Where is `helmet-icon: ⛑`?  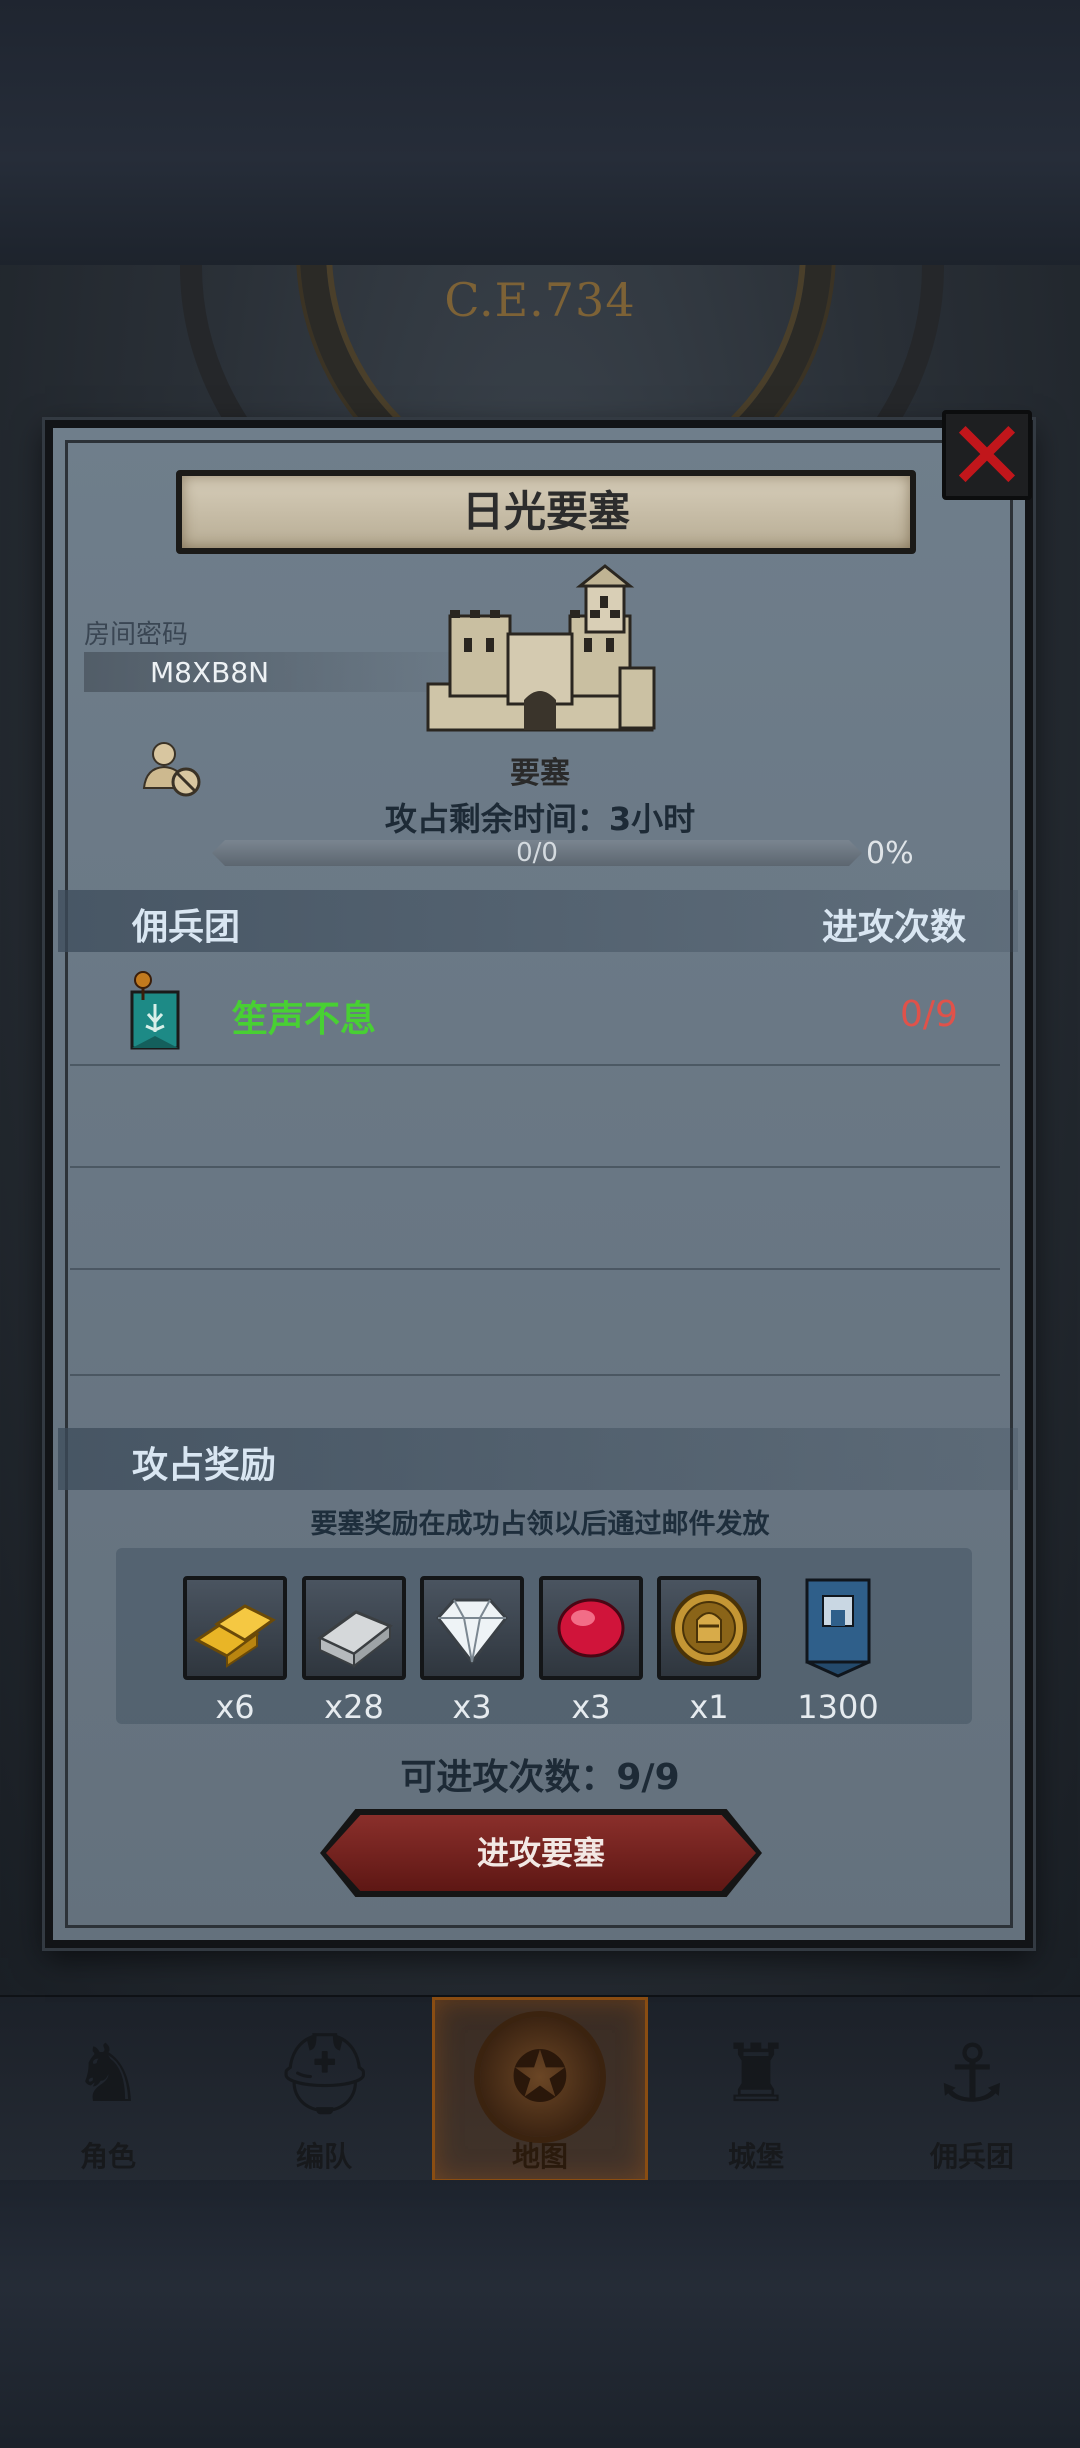
helmet-icon: ⛑ is located at coordinates (325, 2073).